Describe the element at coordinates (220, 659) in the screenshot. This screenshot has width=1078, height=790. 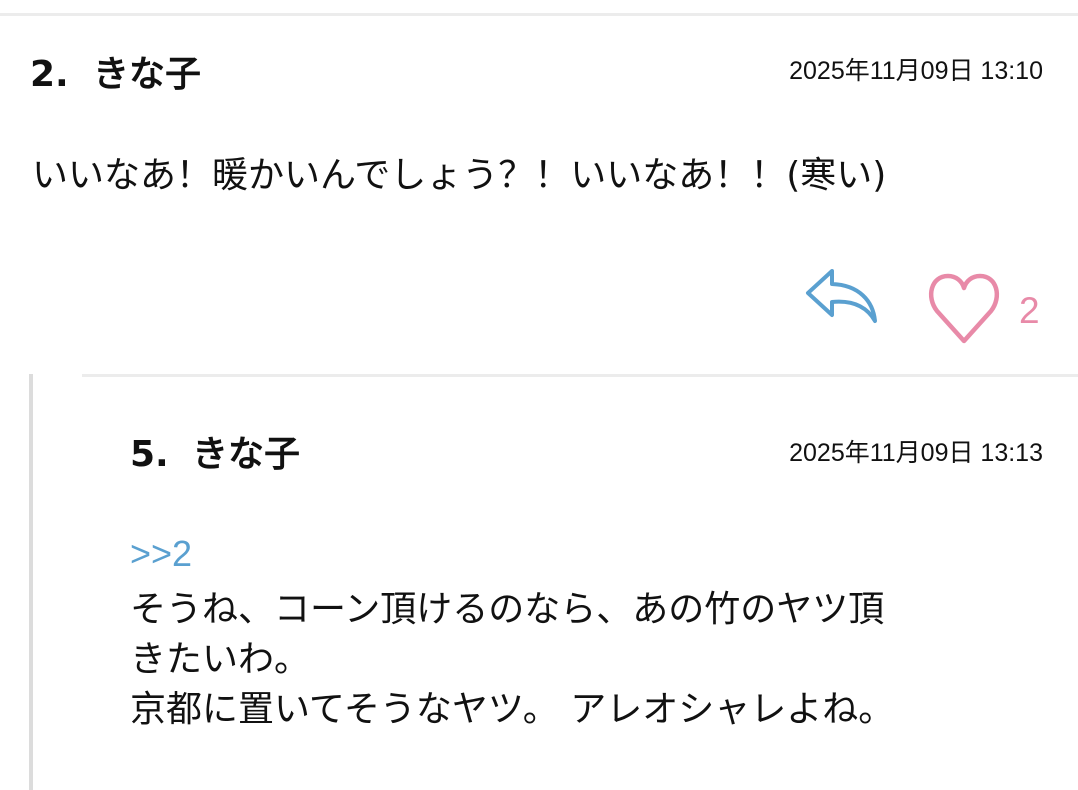
I see `reply-body-line: きたいわ。` at that location.